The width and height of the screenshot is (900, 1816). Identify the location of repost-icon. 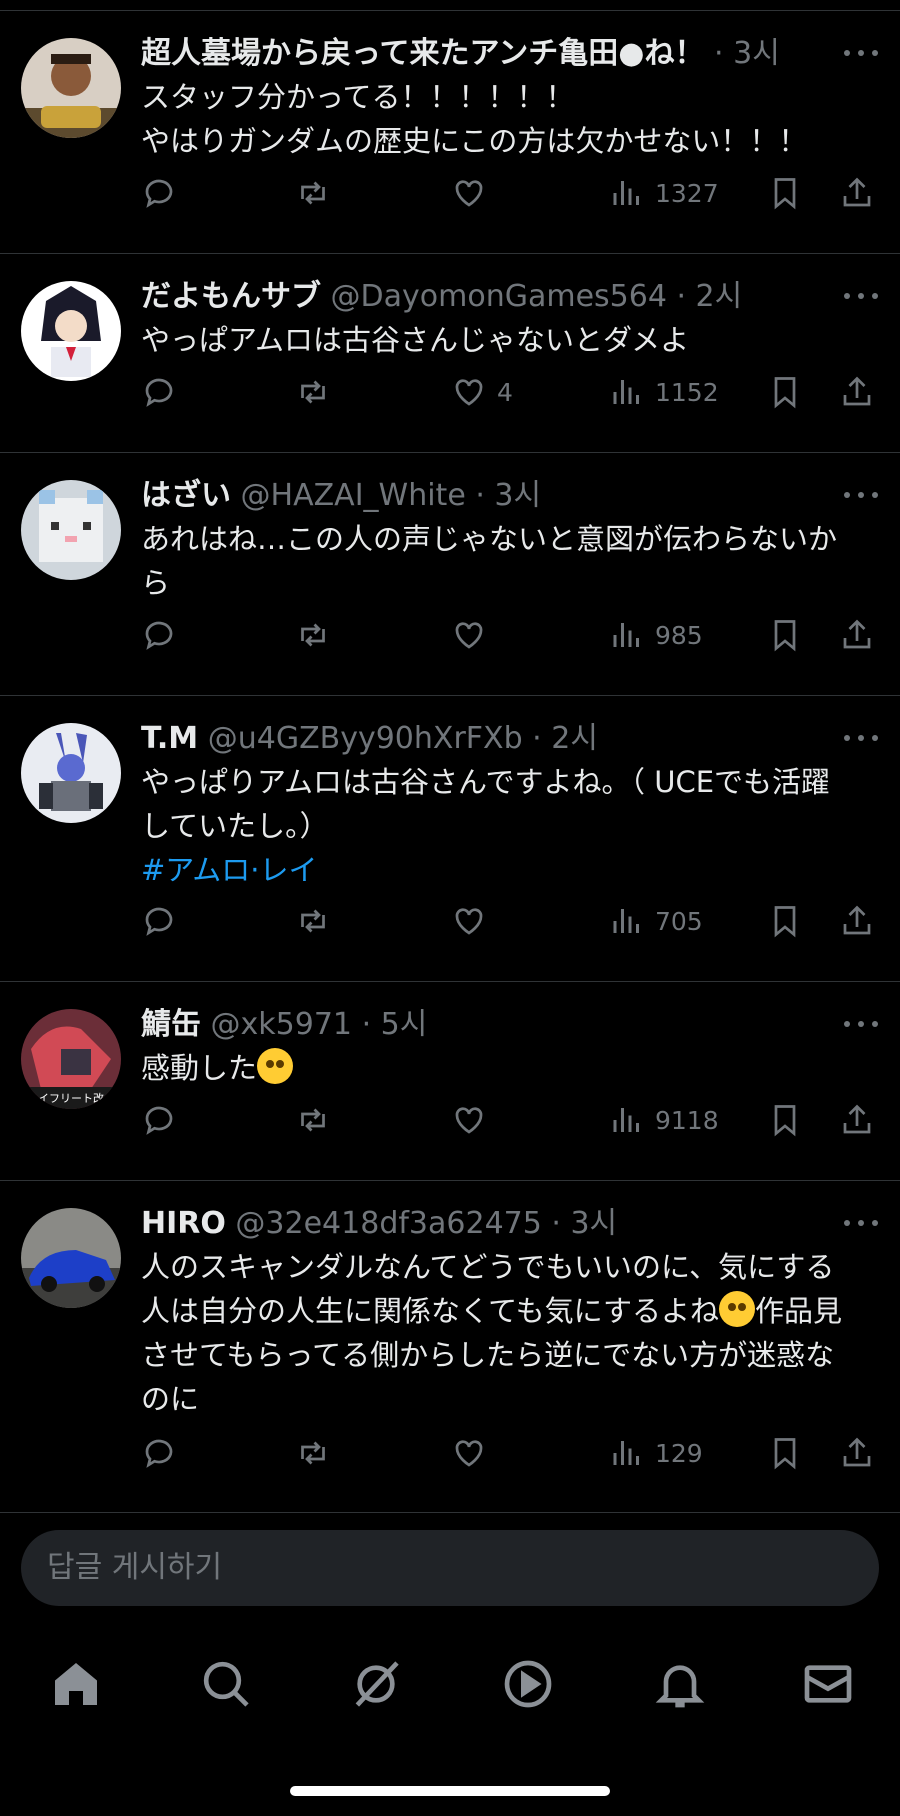
(313, 392).